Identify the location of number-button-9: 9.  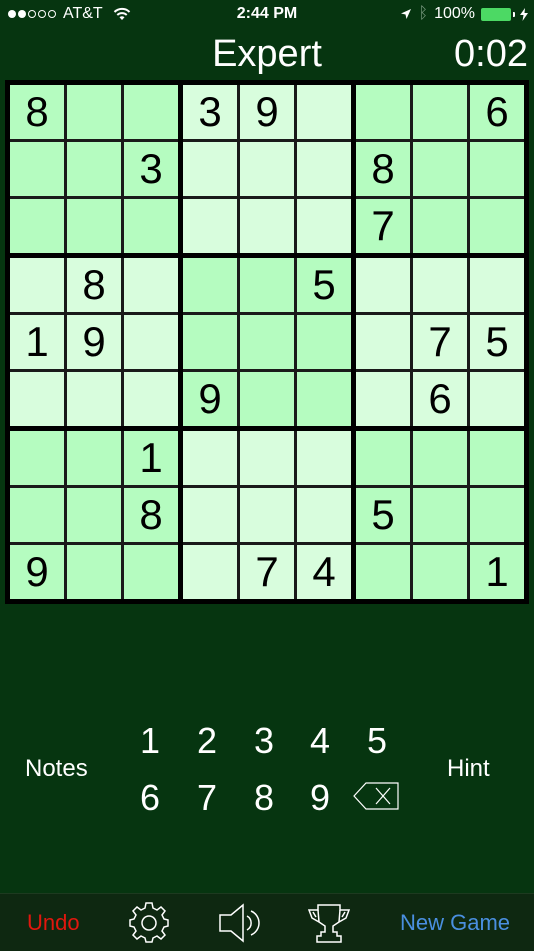
(320, 798).